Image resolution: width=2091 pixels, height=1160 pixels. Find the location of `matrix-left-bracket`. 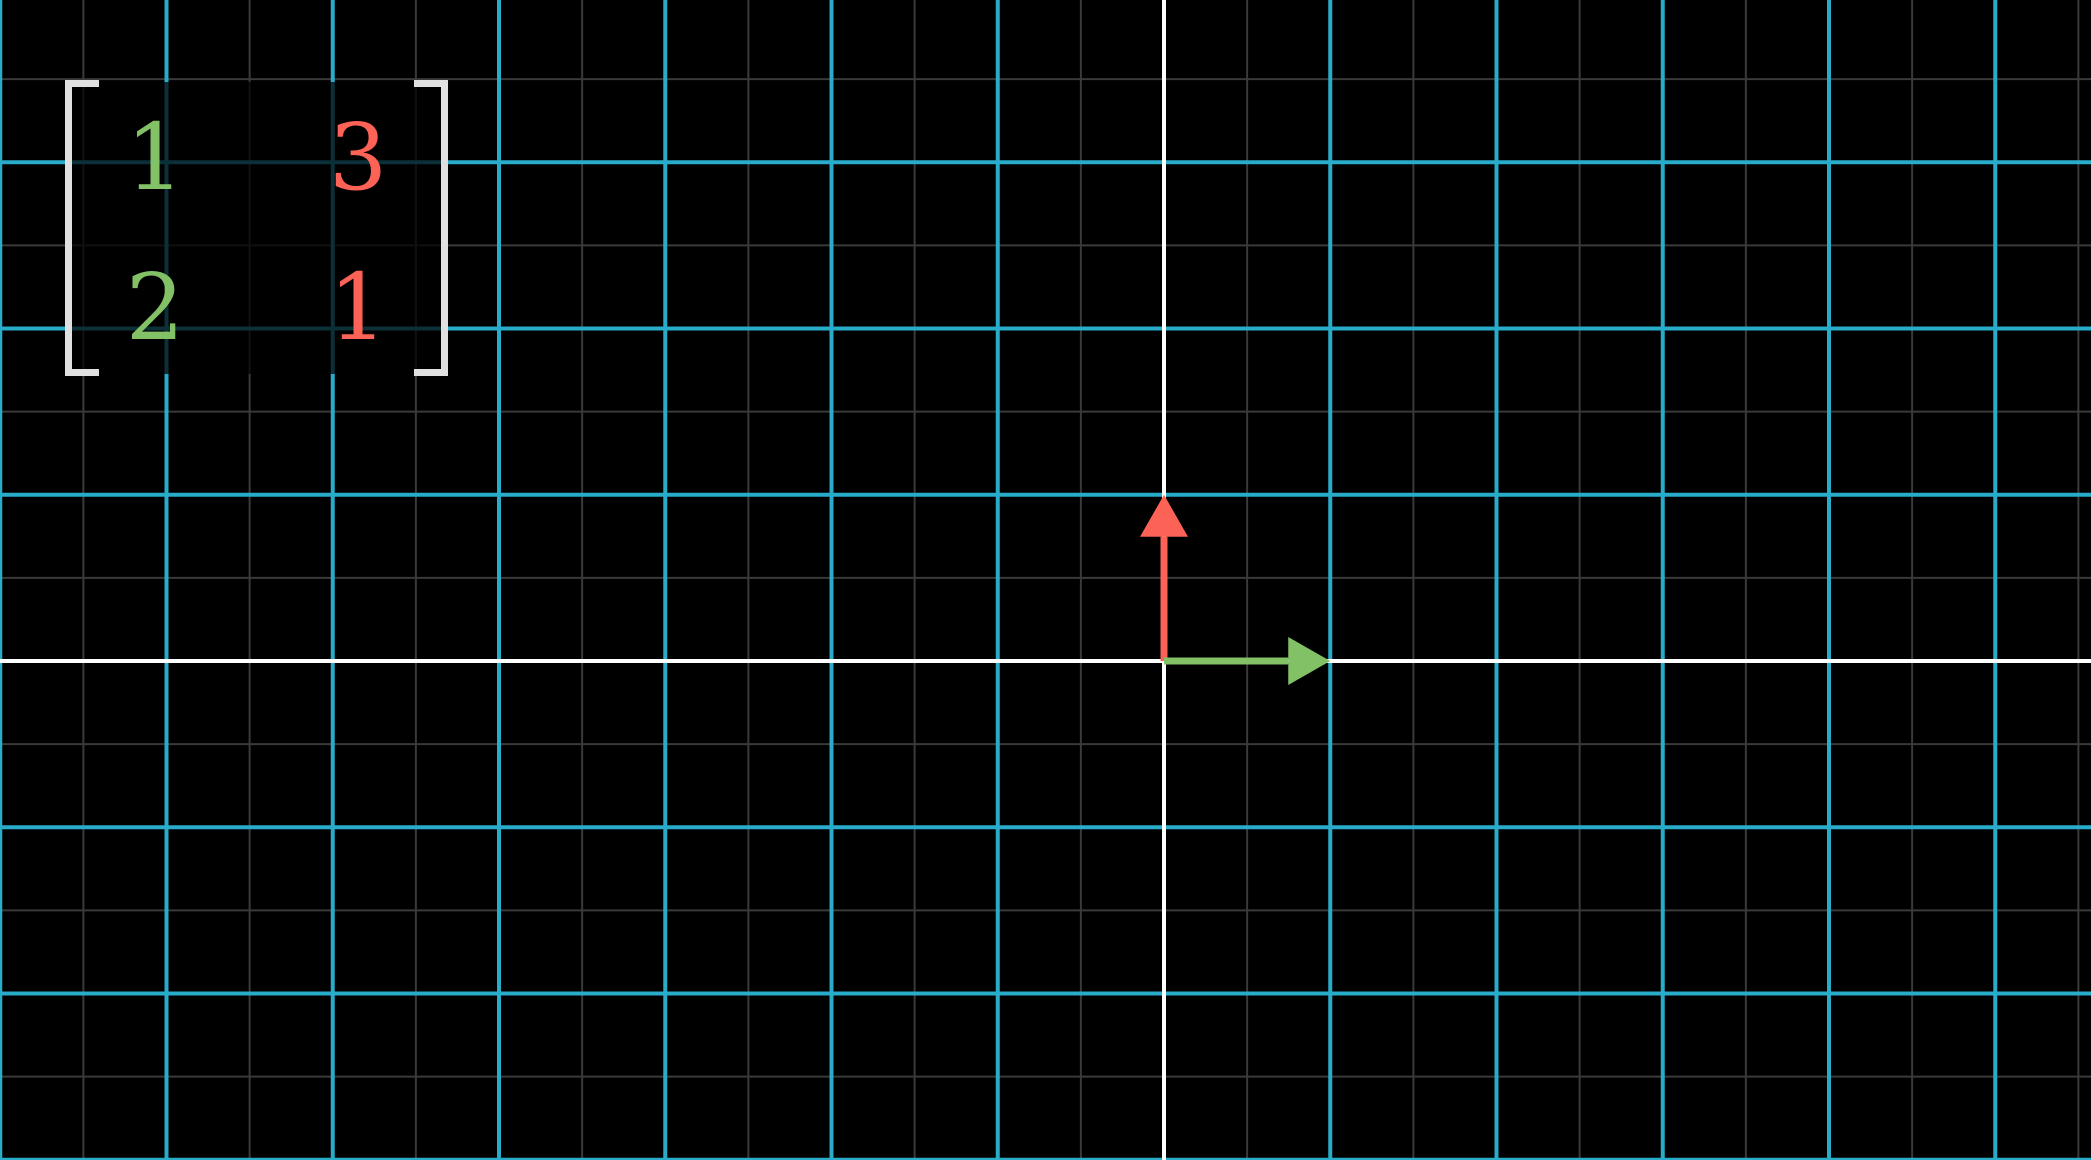

matrix-left-bracket is located at coordinates (82, 228).